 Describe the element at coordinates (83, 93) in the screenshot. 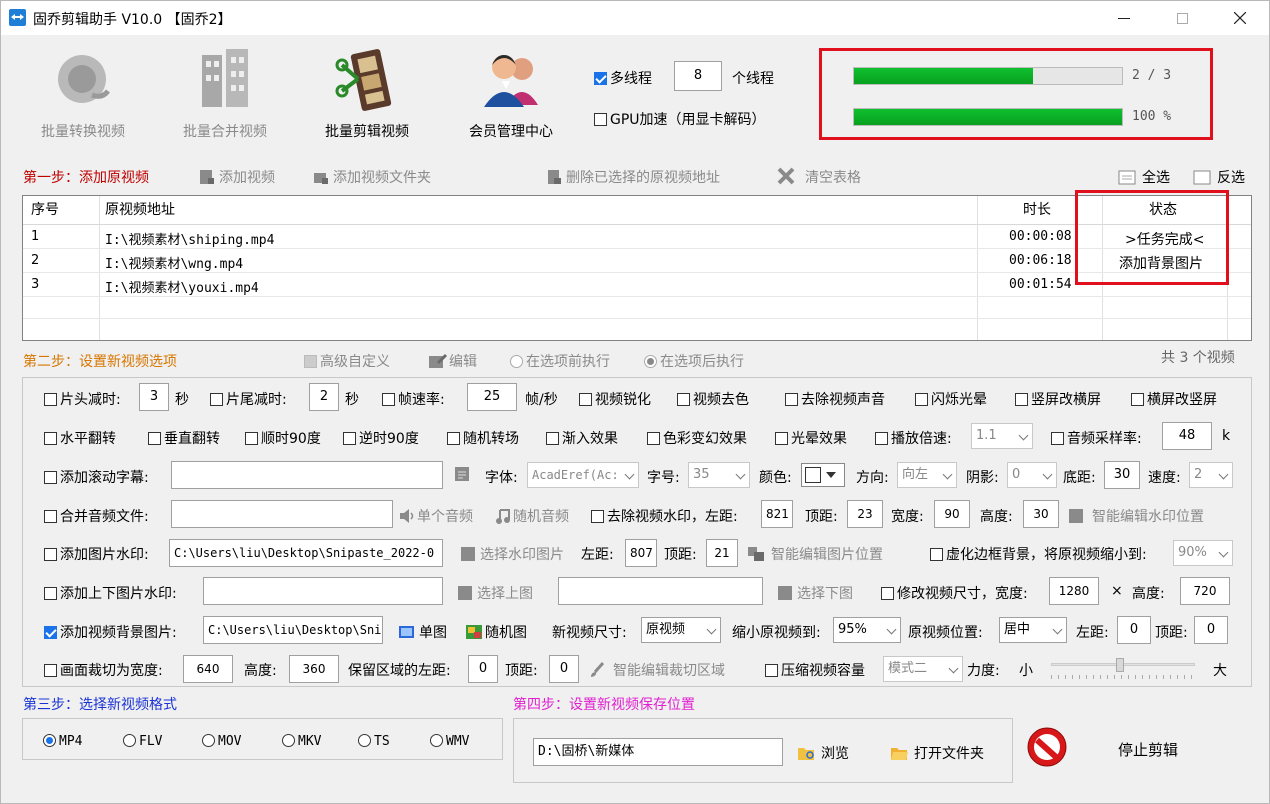

I see `batch-convert-button: 批量转换视频` at that location.